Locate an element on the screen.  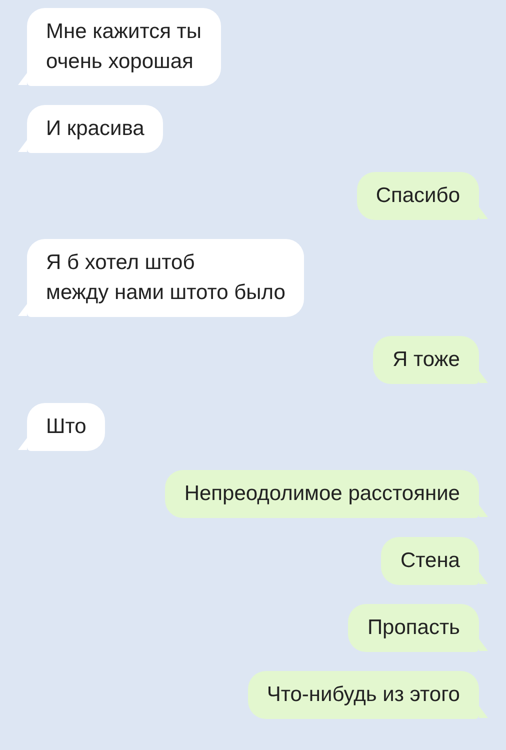
sent-message: Спасибо is located at coordinates (417, 196).